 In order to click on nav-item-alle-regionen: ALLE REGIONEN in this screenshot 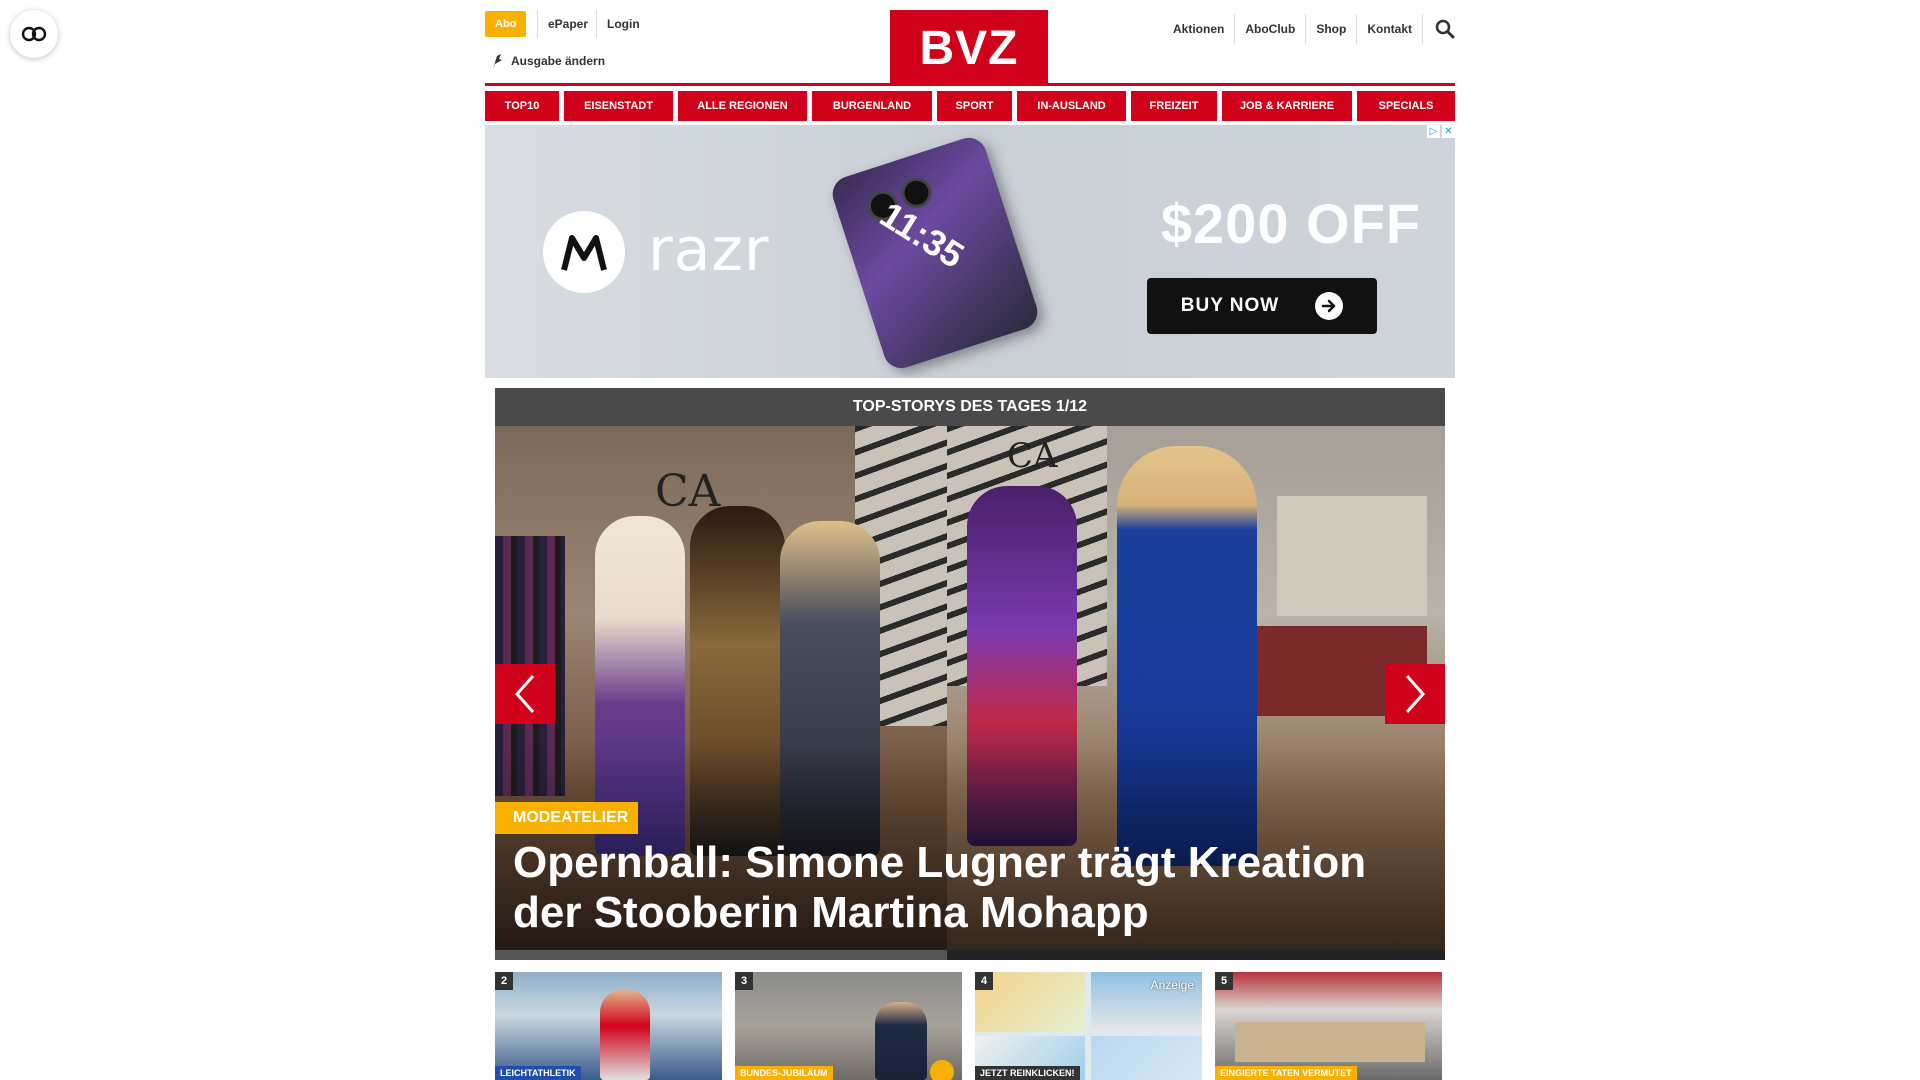, I will do `click(742, 106)`.